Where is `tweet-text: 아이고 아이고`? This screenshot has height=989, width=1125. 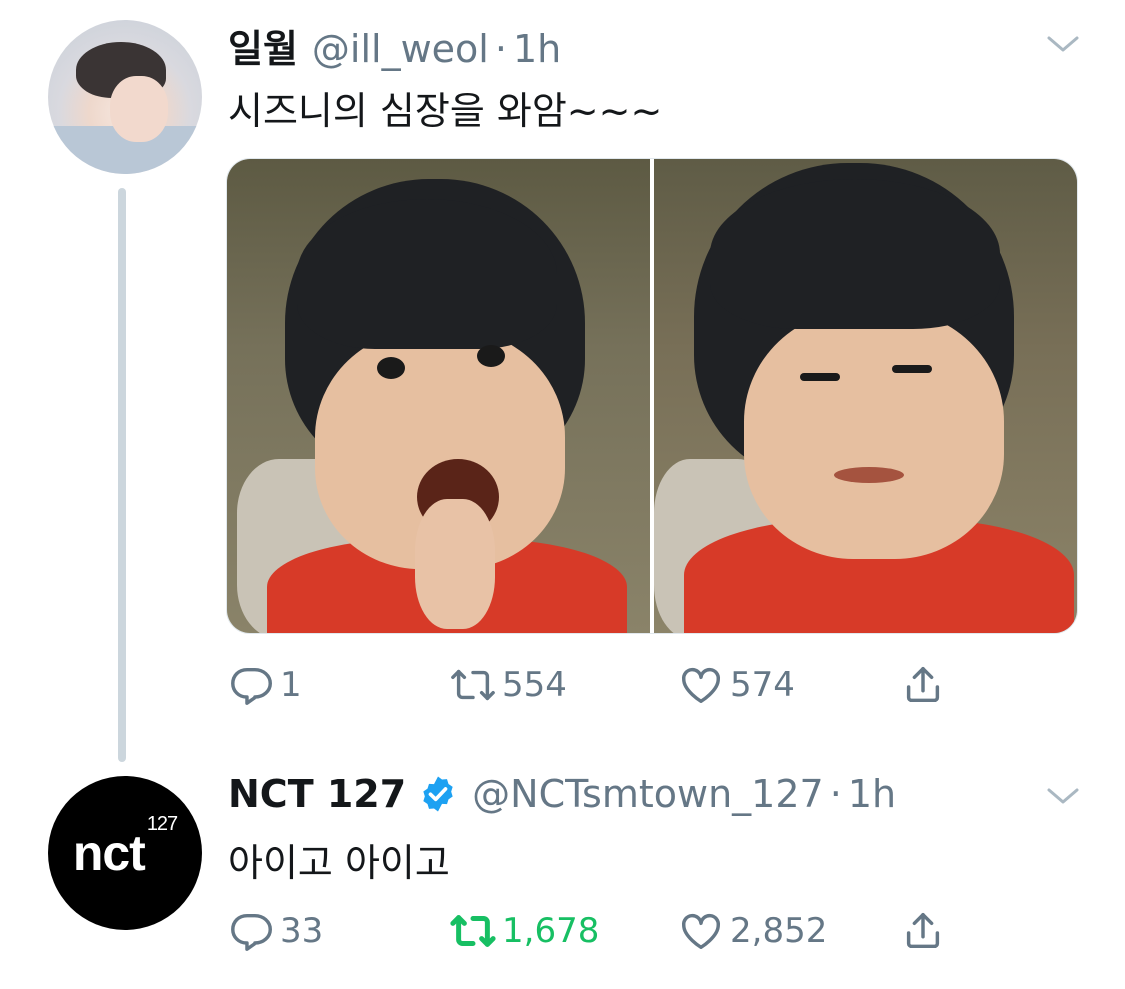
tweet-text: 아이고 아이고 is located at coordinates (339, 863).